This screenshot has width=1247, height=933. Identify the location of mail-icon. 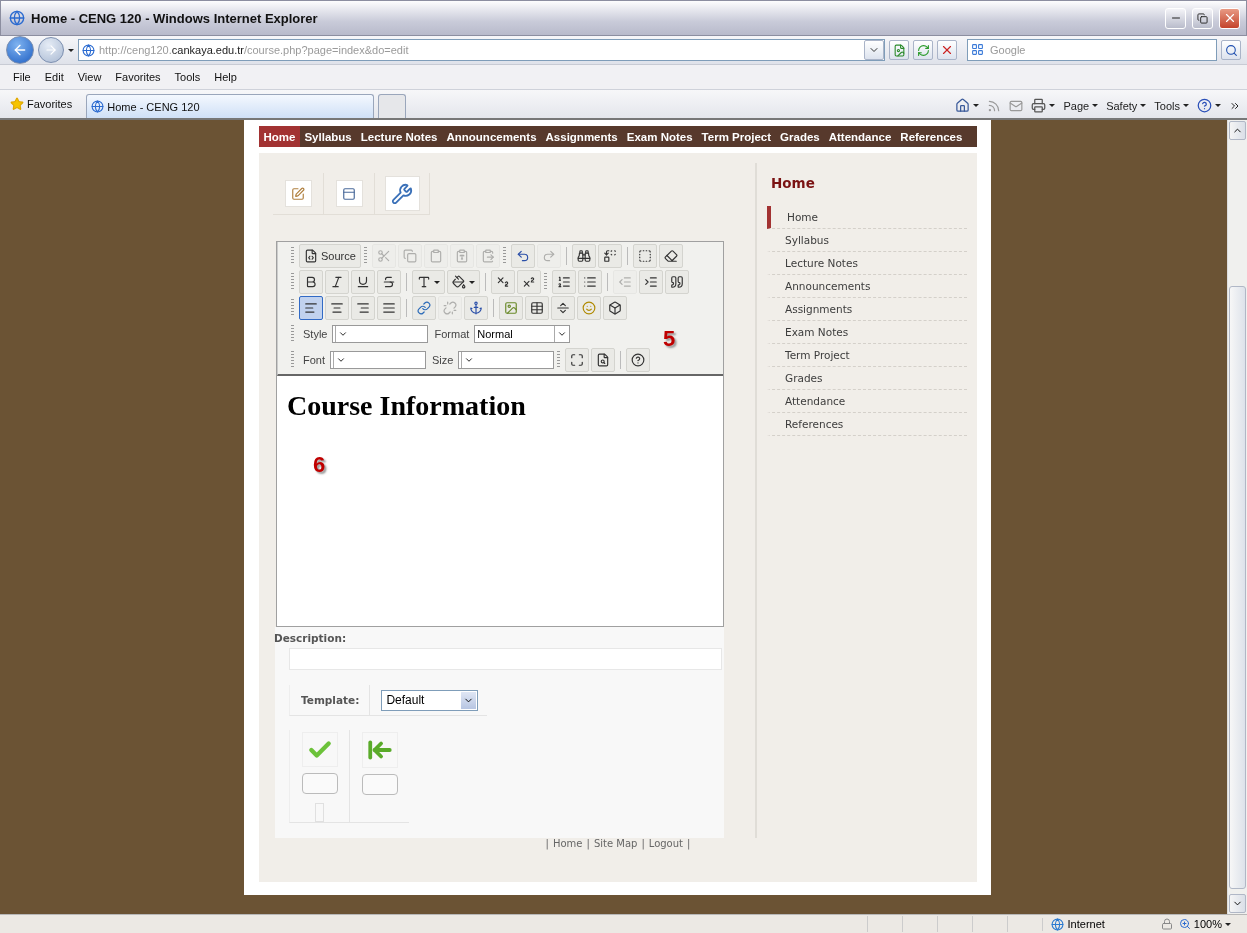
(1016, 105).